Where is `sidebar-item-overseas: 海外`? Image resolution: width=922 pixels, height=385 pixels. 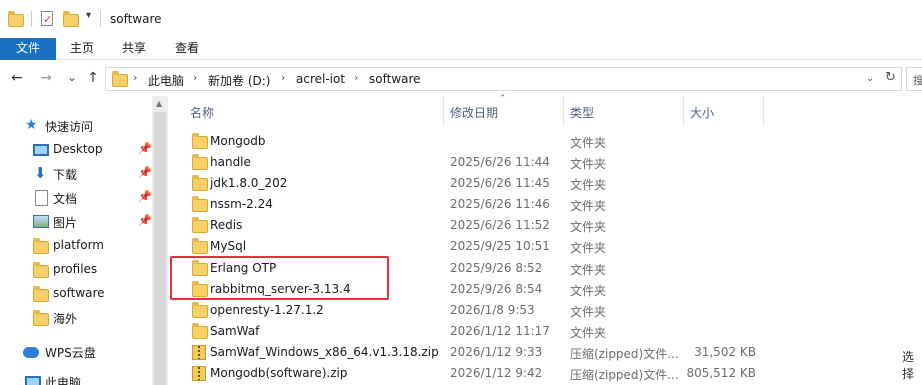
sidebar-item-overseas: 海外 is located at coordinates (76, 318).